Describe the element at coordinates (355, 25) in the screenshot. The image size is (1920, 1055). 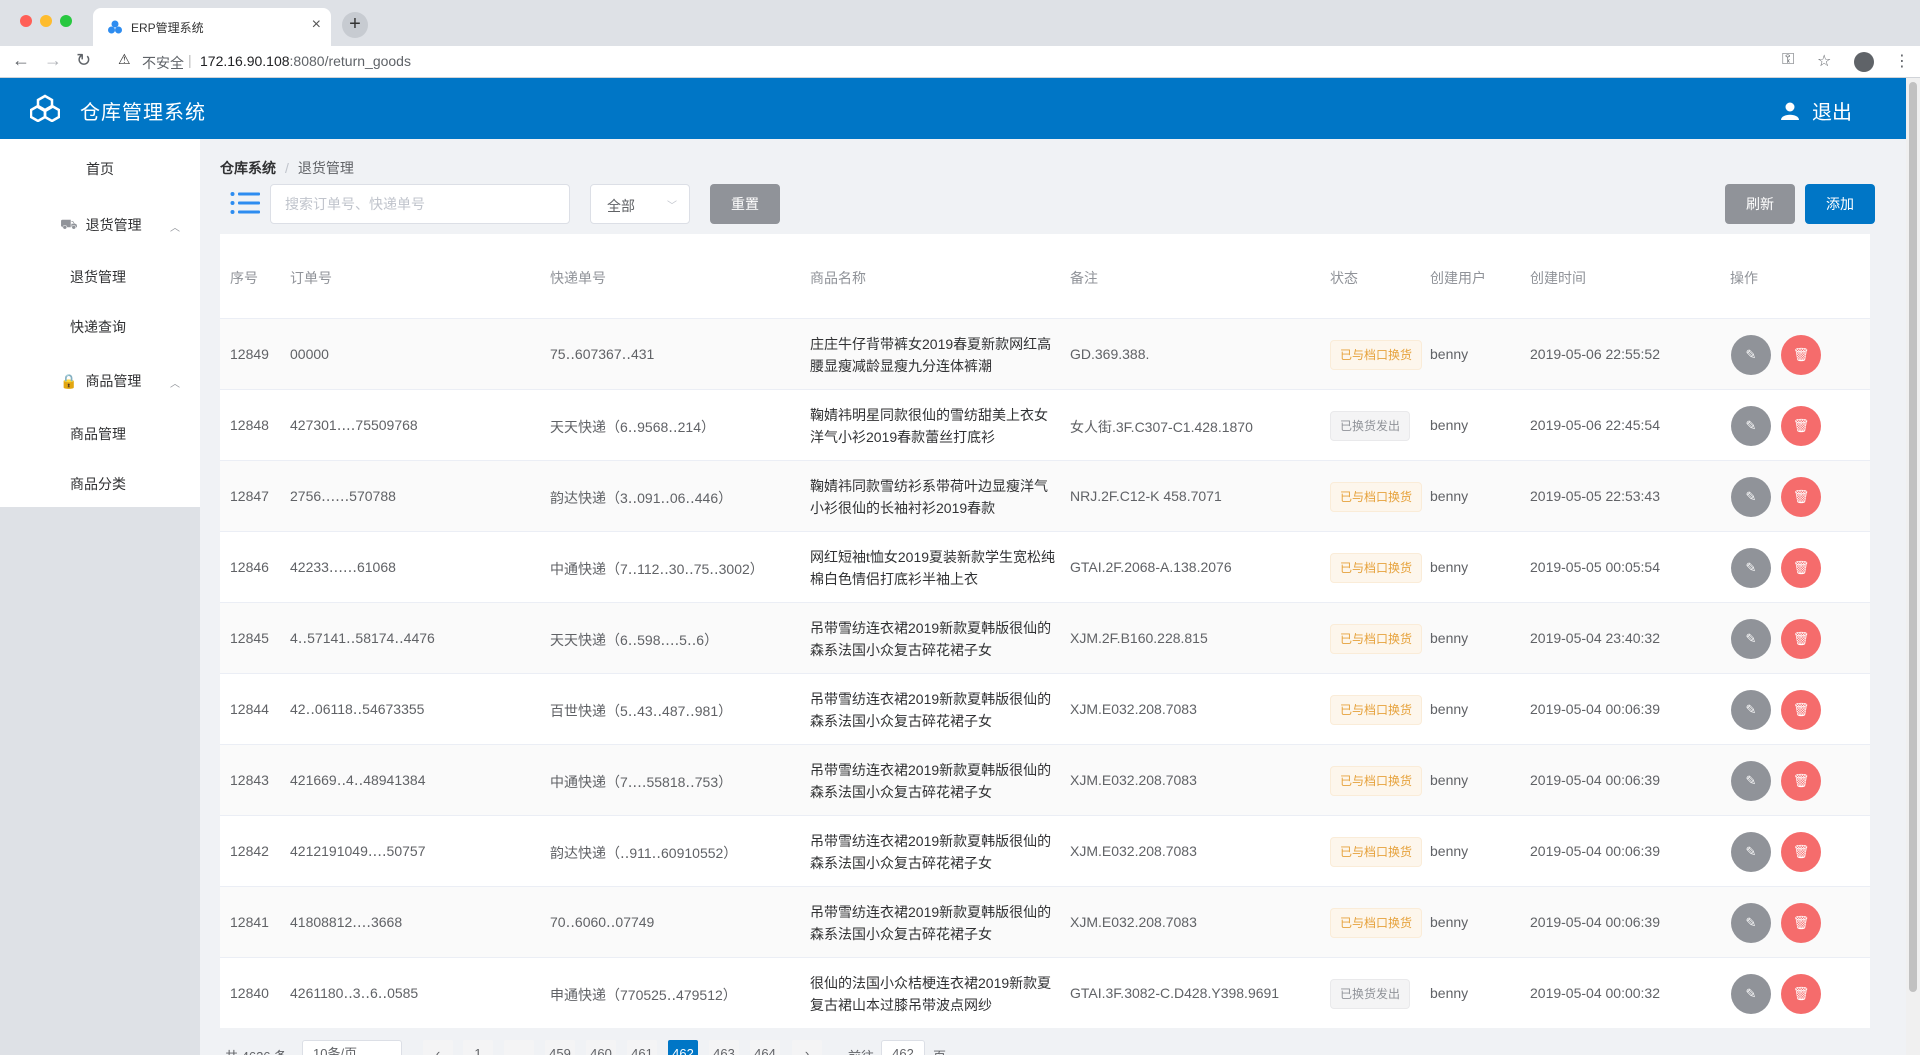
I see `new-tab-button: +` at that location.